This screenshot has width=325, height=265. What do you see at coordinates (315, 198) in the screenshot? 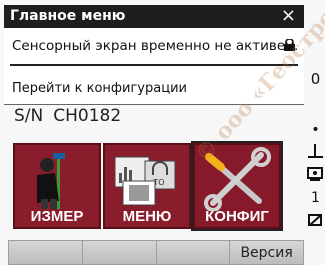
I see `status-digit-bottom: 1` at bounding box center [315, 198].